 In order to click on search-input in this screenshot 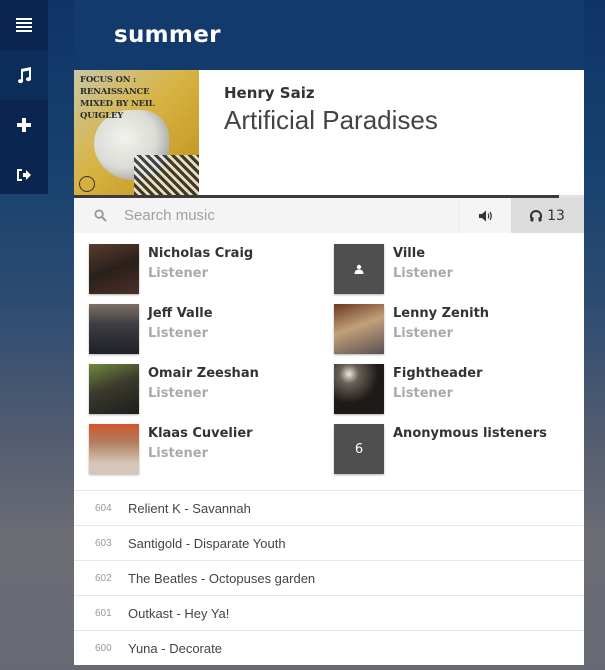, I will do `click(274, 215)`.